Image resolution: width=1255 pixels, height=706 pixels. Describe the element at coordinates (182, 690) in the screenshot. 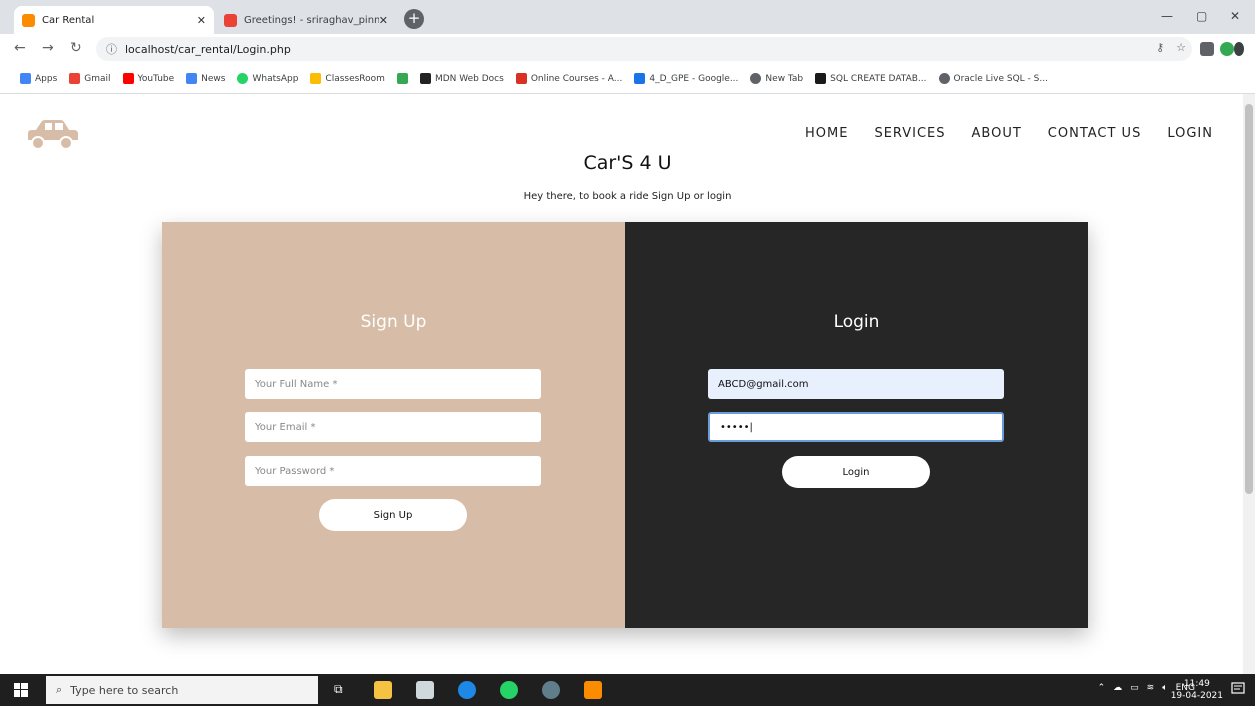

I see `taskbar-search-input: ⌕ Type here to search` at that location.